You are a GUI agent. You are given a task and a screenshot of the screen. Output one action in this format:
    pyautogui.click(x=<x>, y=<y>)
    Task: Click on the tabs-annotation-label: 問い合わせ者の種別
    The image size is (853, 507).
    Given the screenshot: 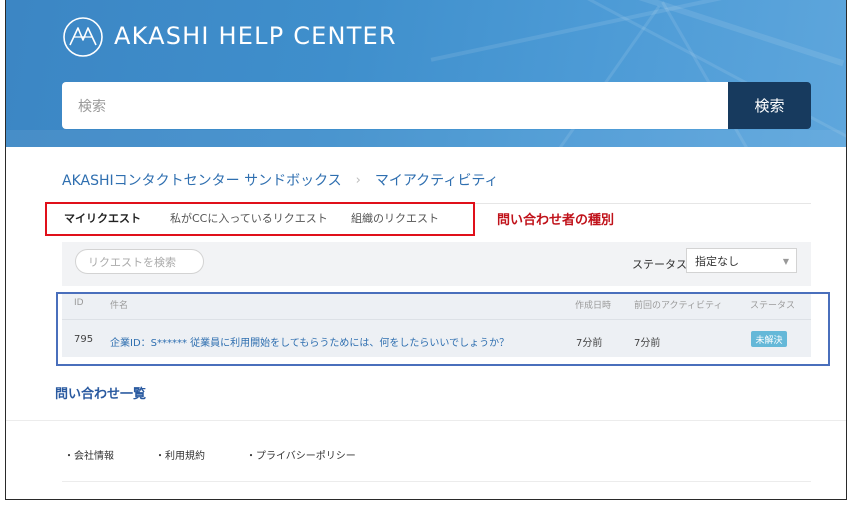 What is the action you would take?
    pyautogui.click(x=556, y=220)
    